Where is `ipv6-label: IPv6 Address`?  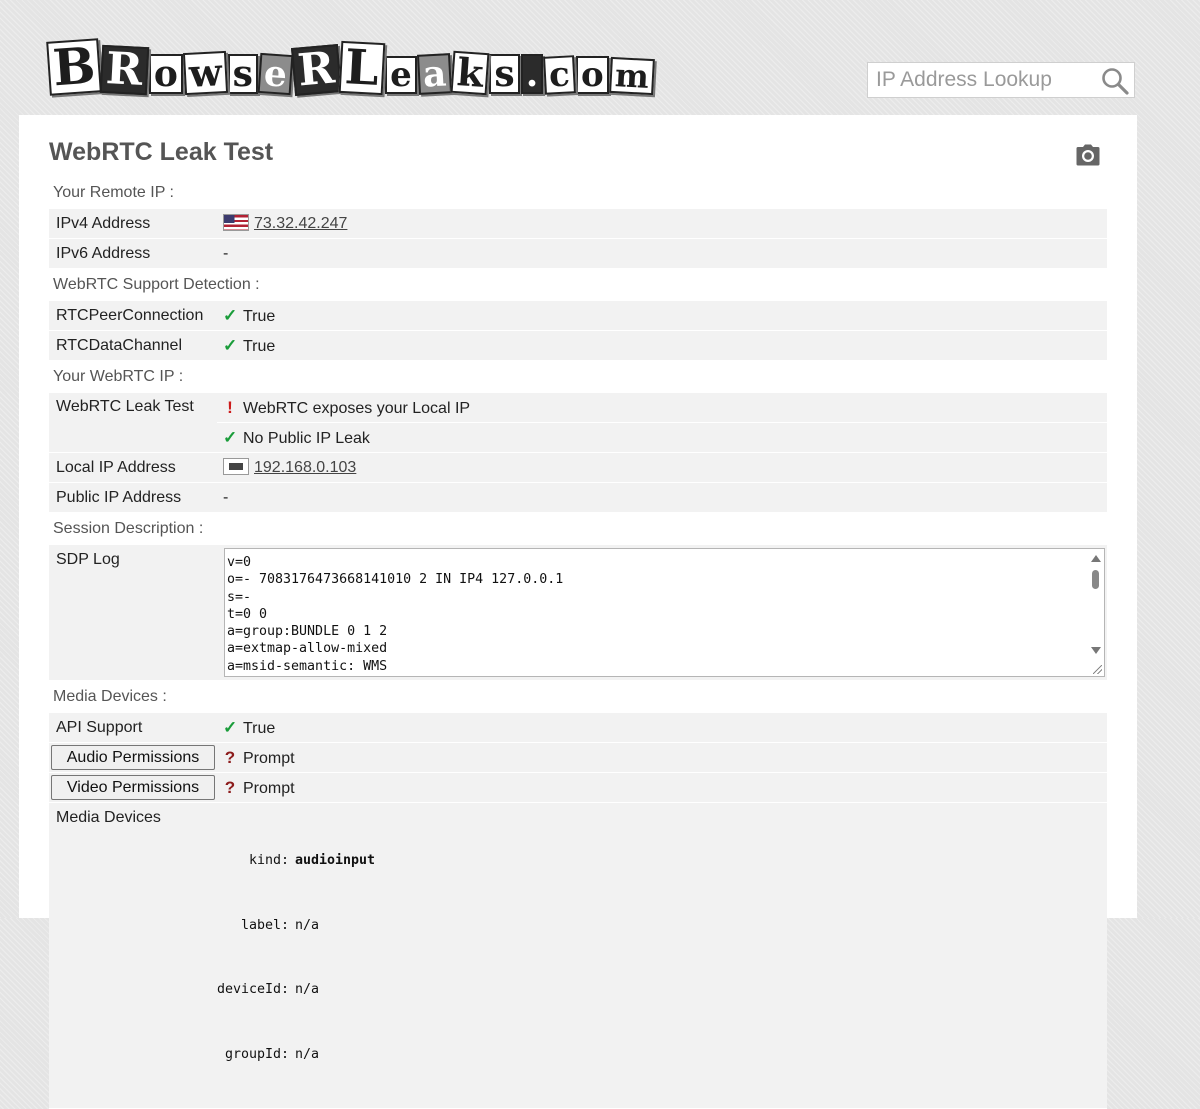
ipv6-label: IPv6 Address is located at coordinates (133, 254).